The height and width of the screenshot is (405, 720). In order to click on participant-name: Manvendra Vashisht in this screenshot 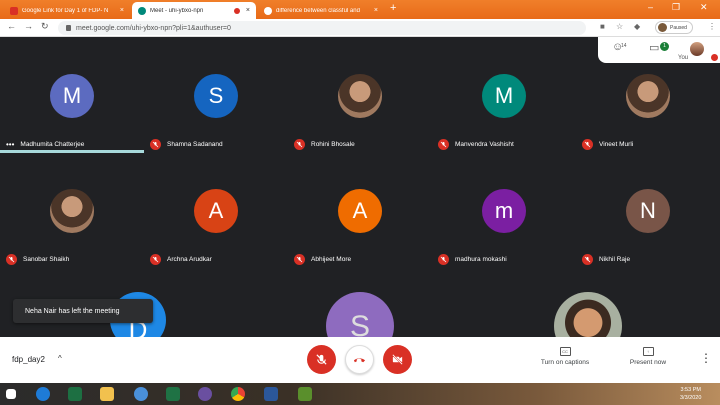, I will do `click(484, 144)`.